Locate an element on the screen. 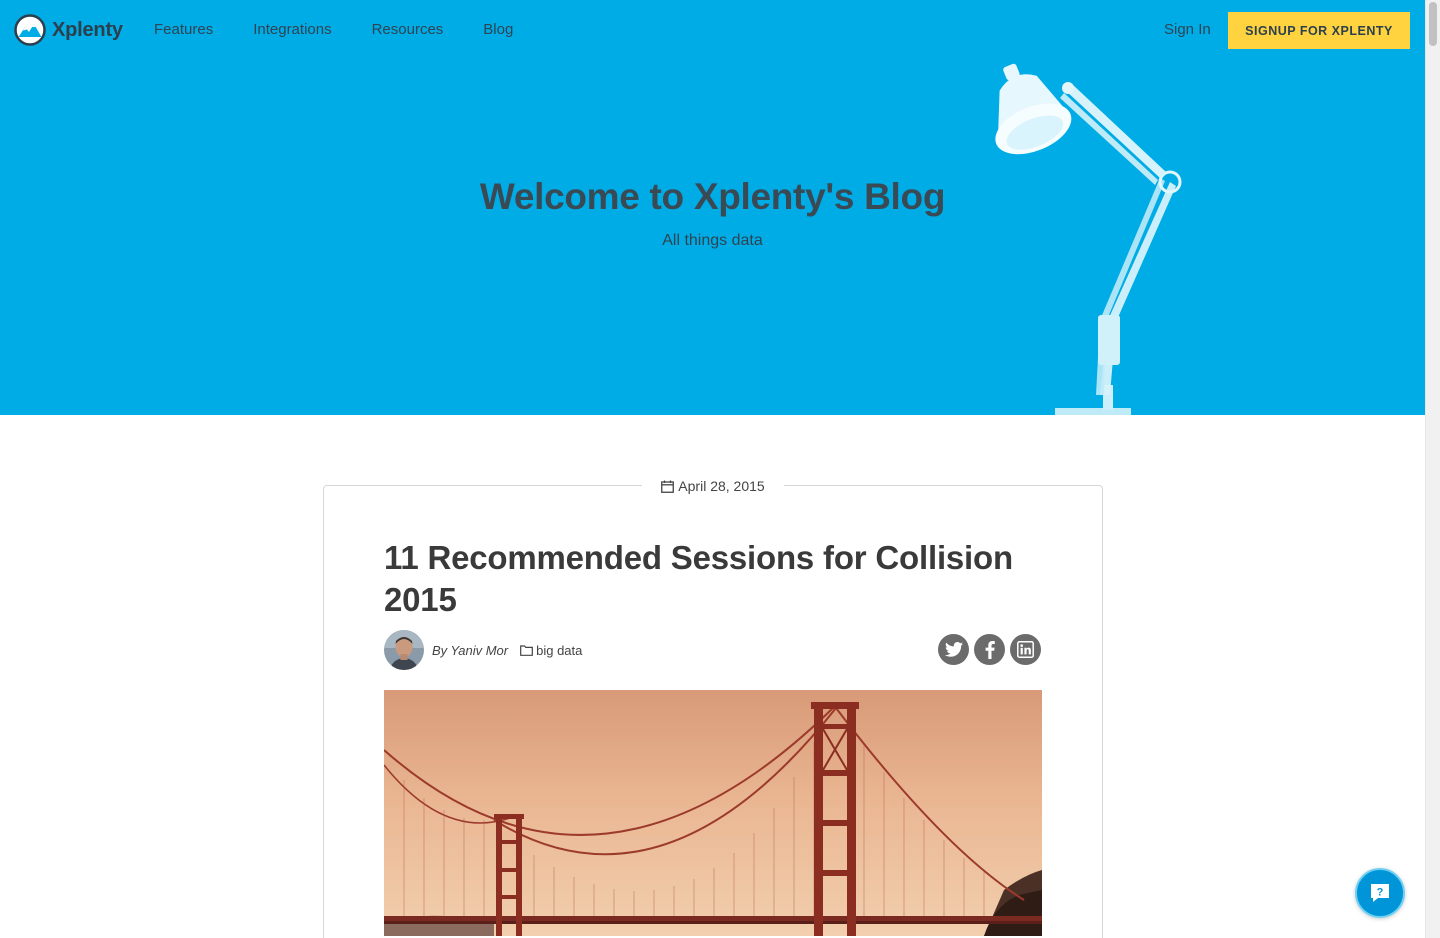 The height and width of the screenshot is (938, 1440). nav-resources: Resources is located at coordinates (408, 29).